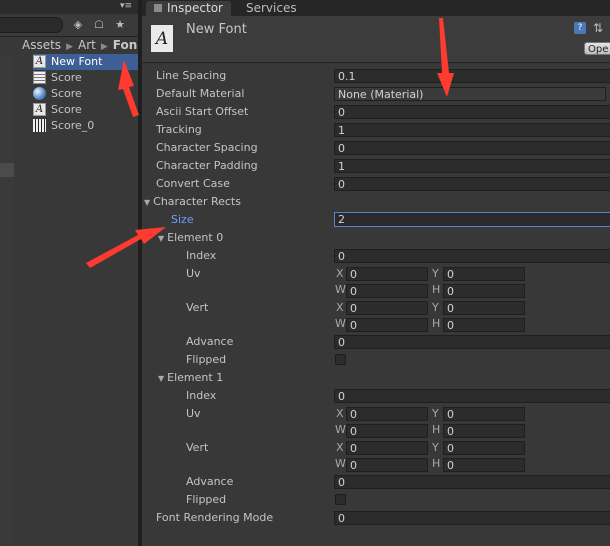  I want to click on tracking-field: 1, so click(472, 130).